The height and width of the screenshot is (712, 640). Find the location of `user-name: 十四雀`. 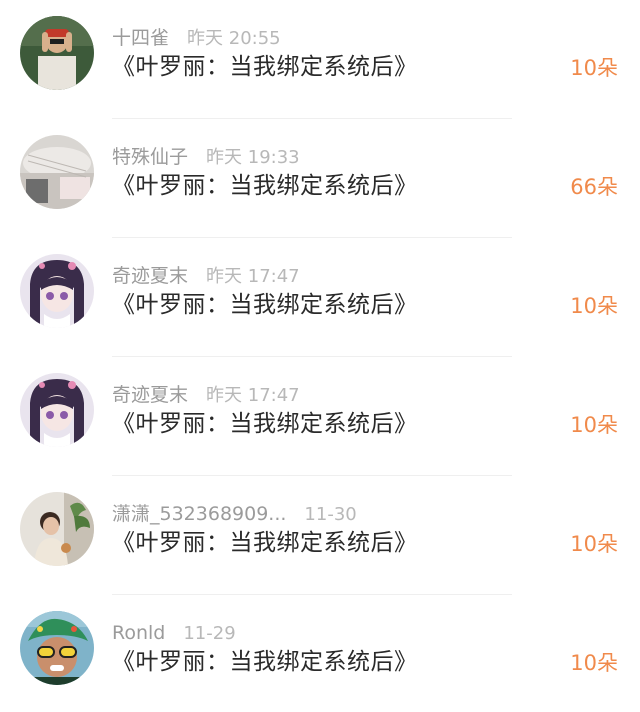

user-name: 十四雀 is located at coordinates (140, 38).